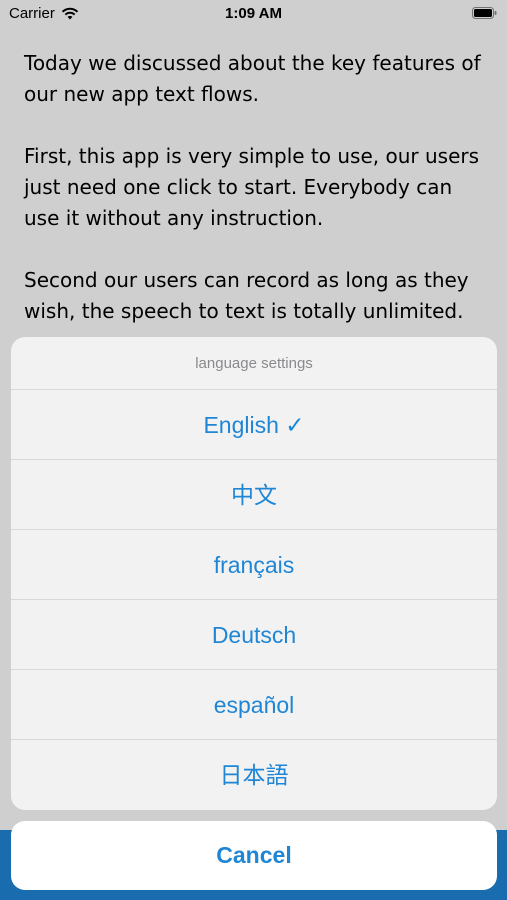  What do you see at coordinates (254, 363) in the screenshot?
I see `action-sheet-title: language settings` at bounding box center [254, 363].